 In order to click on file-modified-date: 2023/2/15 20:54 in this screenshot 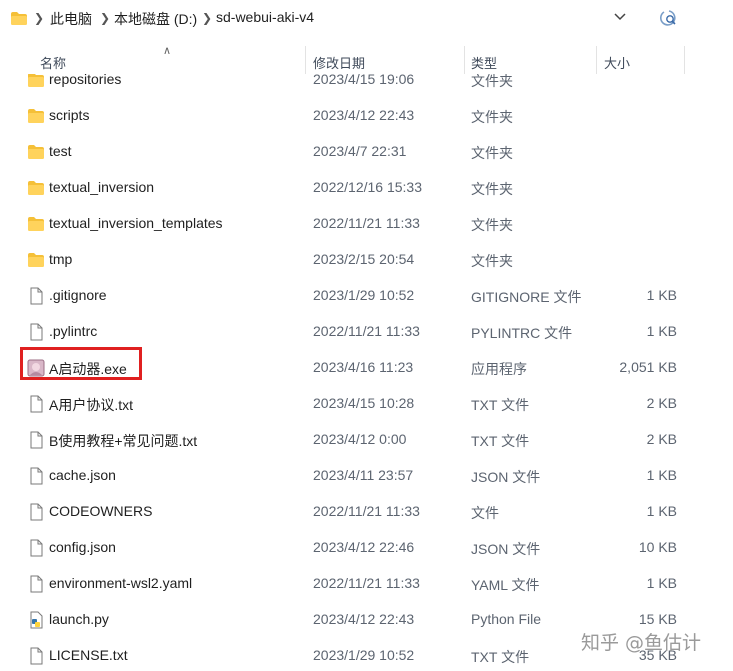, I will do `click(364, 259)`.